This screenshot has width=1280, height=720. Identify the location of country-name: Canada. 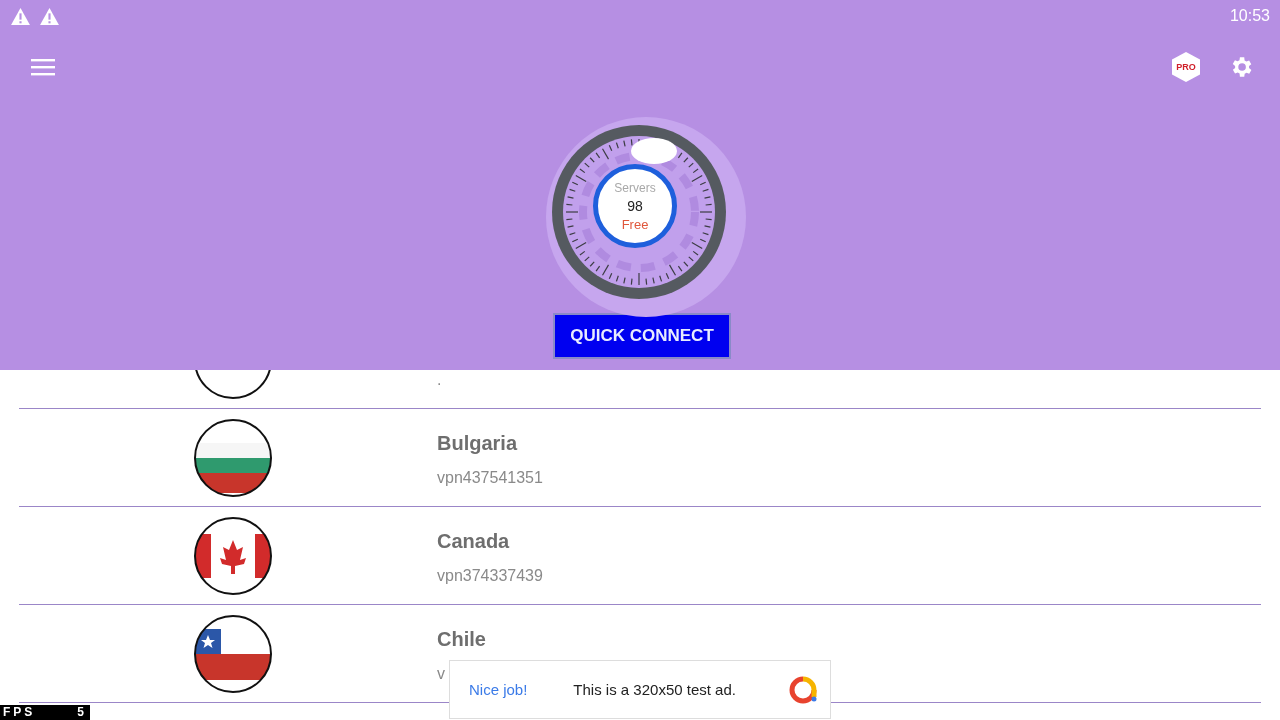
(474, 541).